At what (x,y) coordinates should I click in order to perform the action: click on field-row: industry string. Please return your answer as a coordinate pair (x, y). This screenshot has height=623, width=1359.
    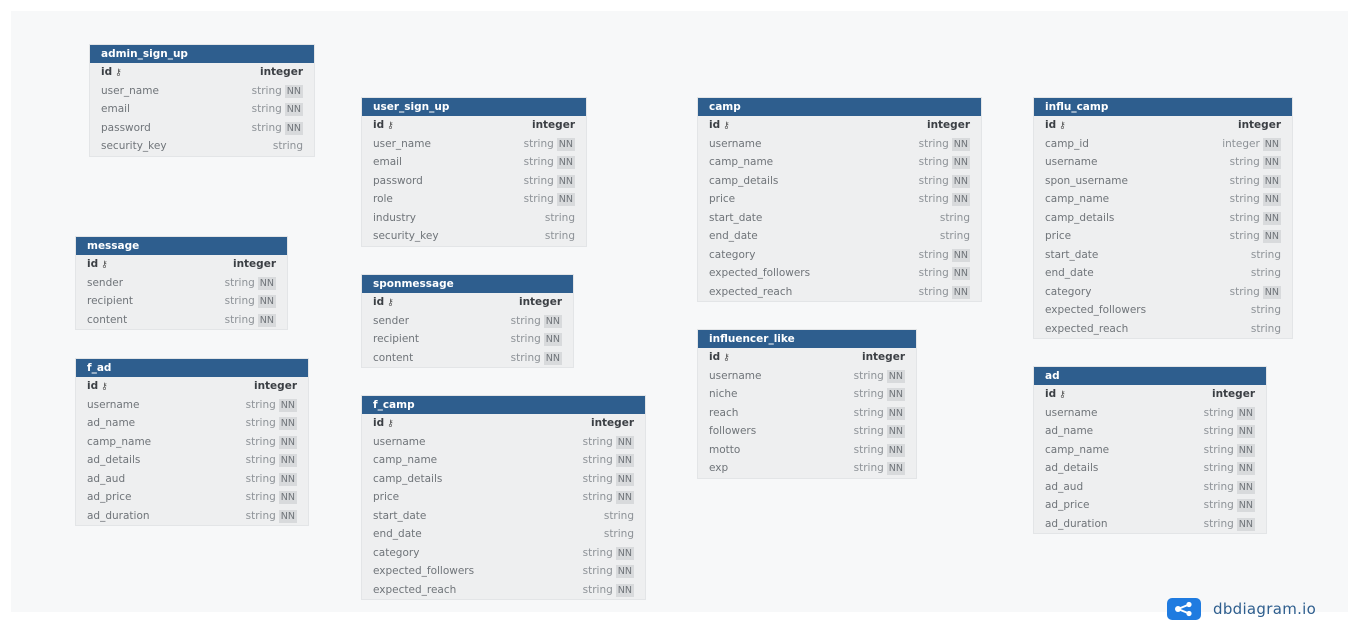
    Looking at the image, I should click on (474, 218).